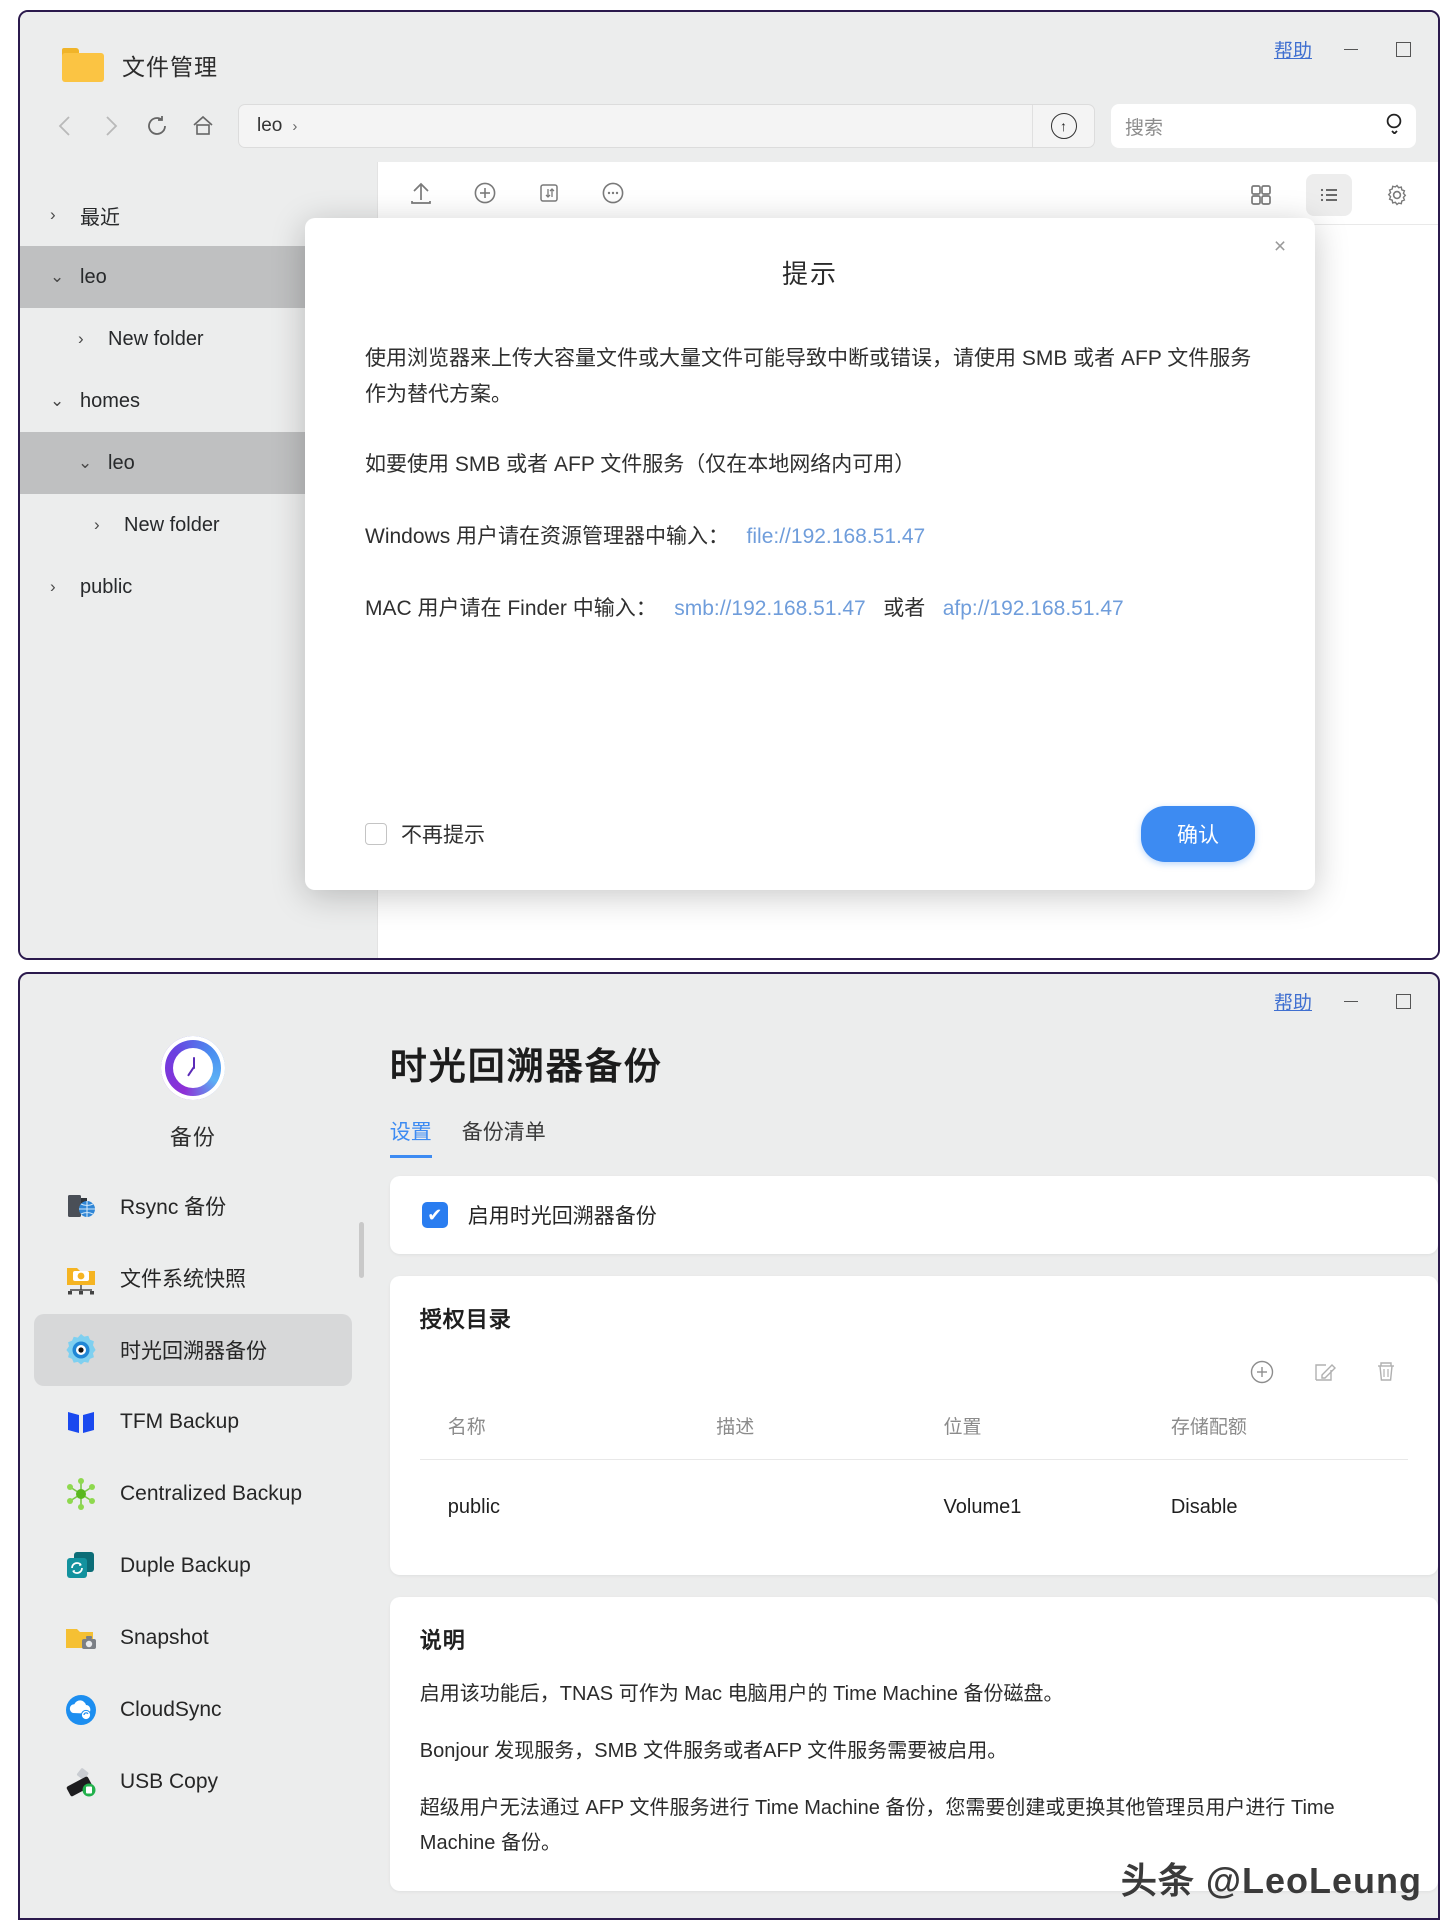  What do you see at coordinates (361, 1250) in the screenshot?
I see `sidebar-scrollbar` at bounding box center [361, 1250].